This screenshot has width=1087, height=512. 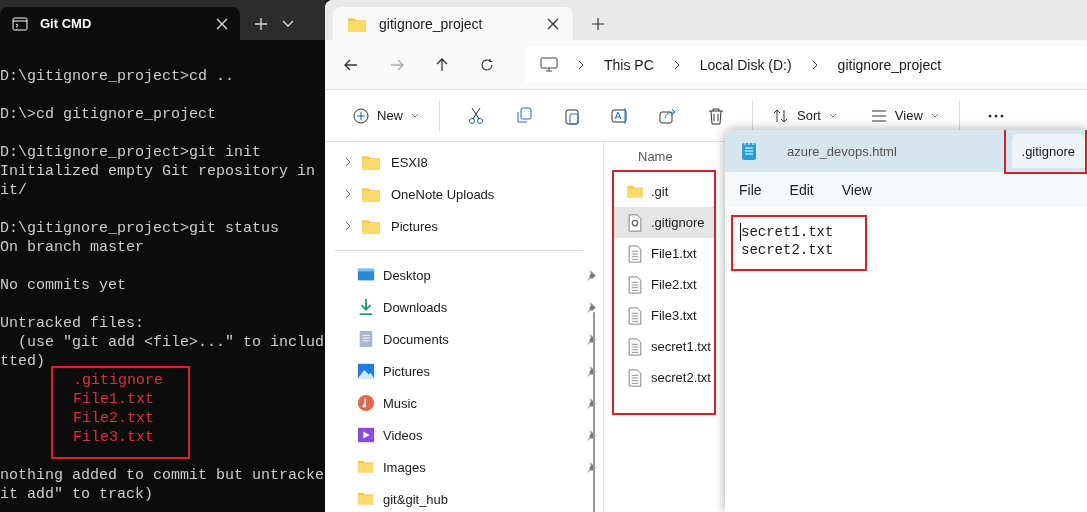 What do you see at coordinates (158, 171) in the screenshot?
I see `terminal-line: Initialized empty Git repository in` at bounding box center [158, 171].